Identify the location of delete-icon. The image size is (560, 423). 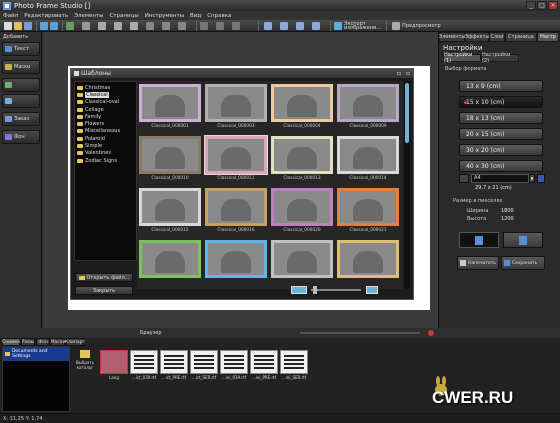
(134, 26).